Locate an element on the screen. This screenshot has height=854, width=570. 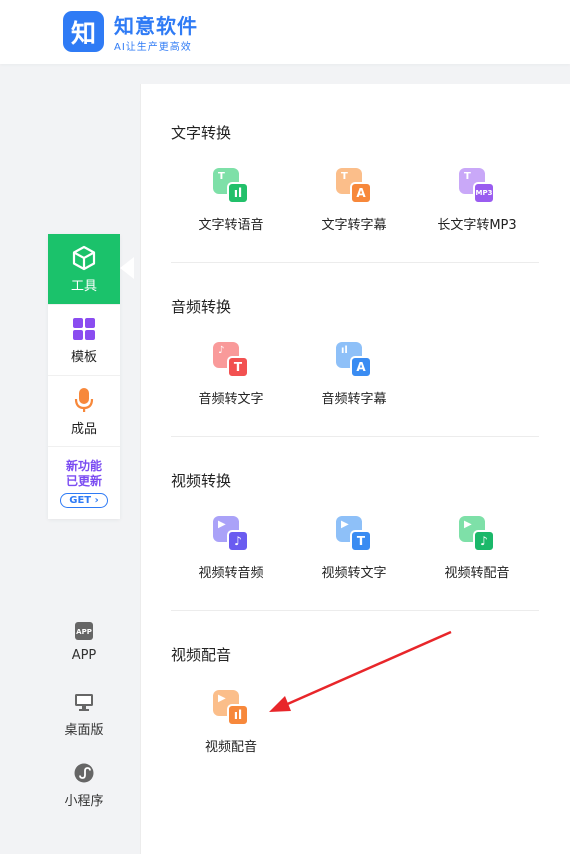
tool-video-to-text: ▶ T 视频转文字 is located at coordinates (354, 548).